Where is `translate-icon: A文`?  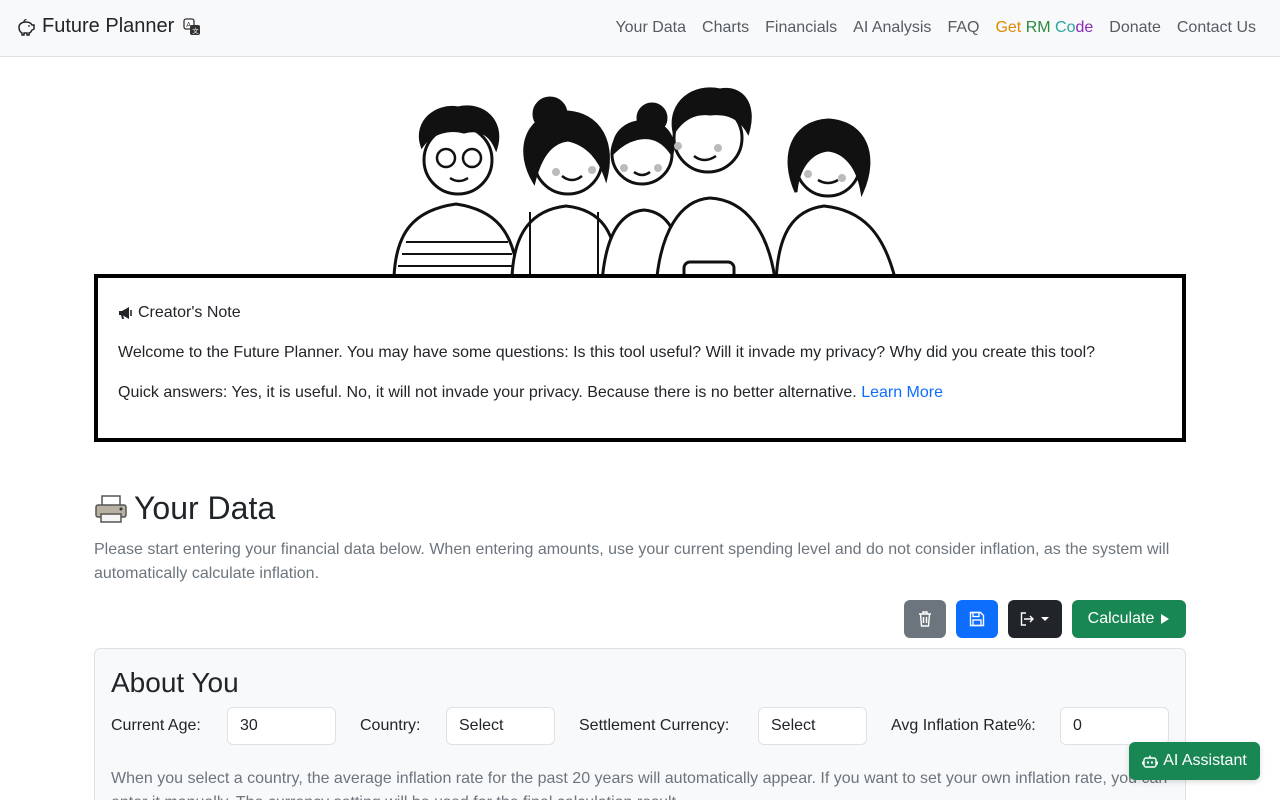
translate-icon: A文 is located at coordinates (192, 27).